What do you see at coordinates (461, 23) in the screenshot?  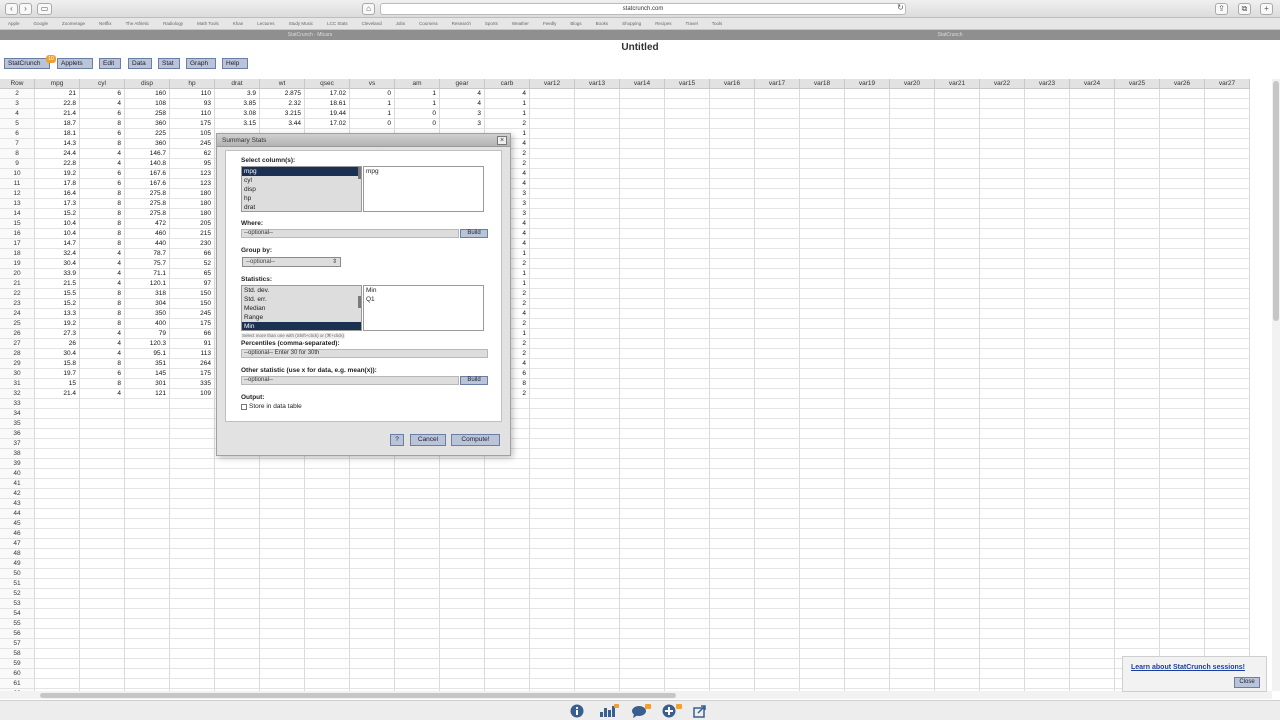 I see `bookmark-item: Research` at bounding box center [461, 23].